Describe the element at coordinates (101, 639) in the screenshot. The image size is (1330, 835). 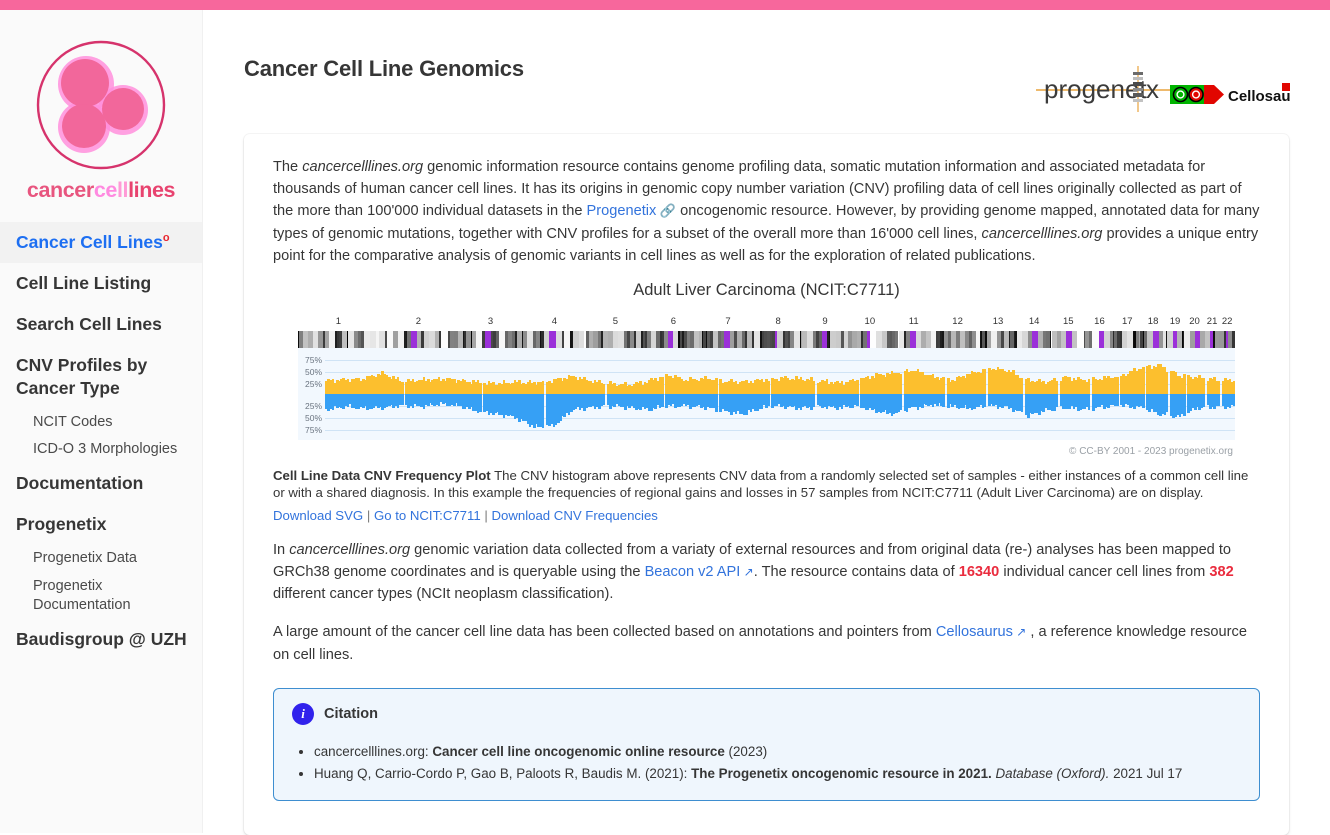
I see `sidebar-item-baudisgroup-uzh: Baudisgroup @ UZH` at that location.